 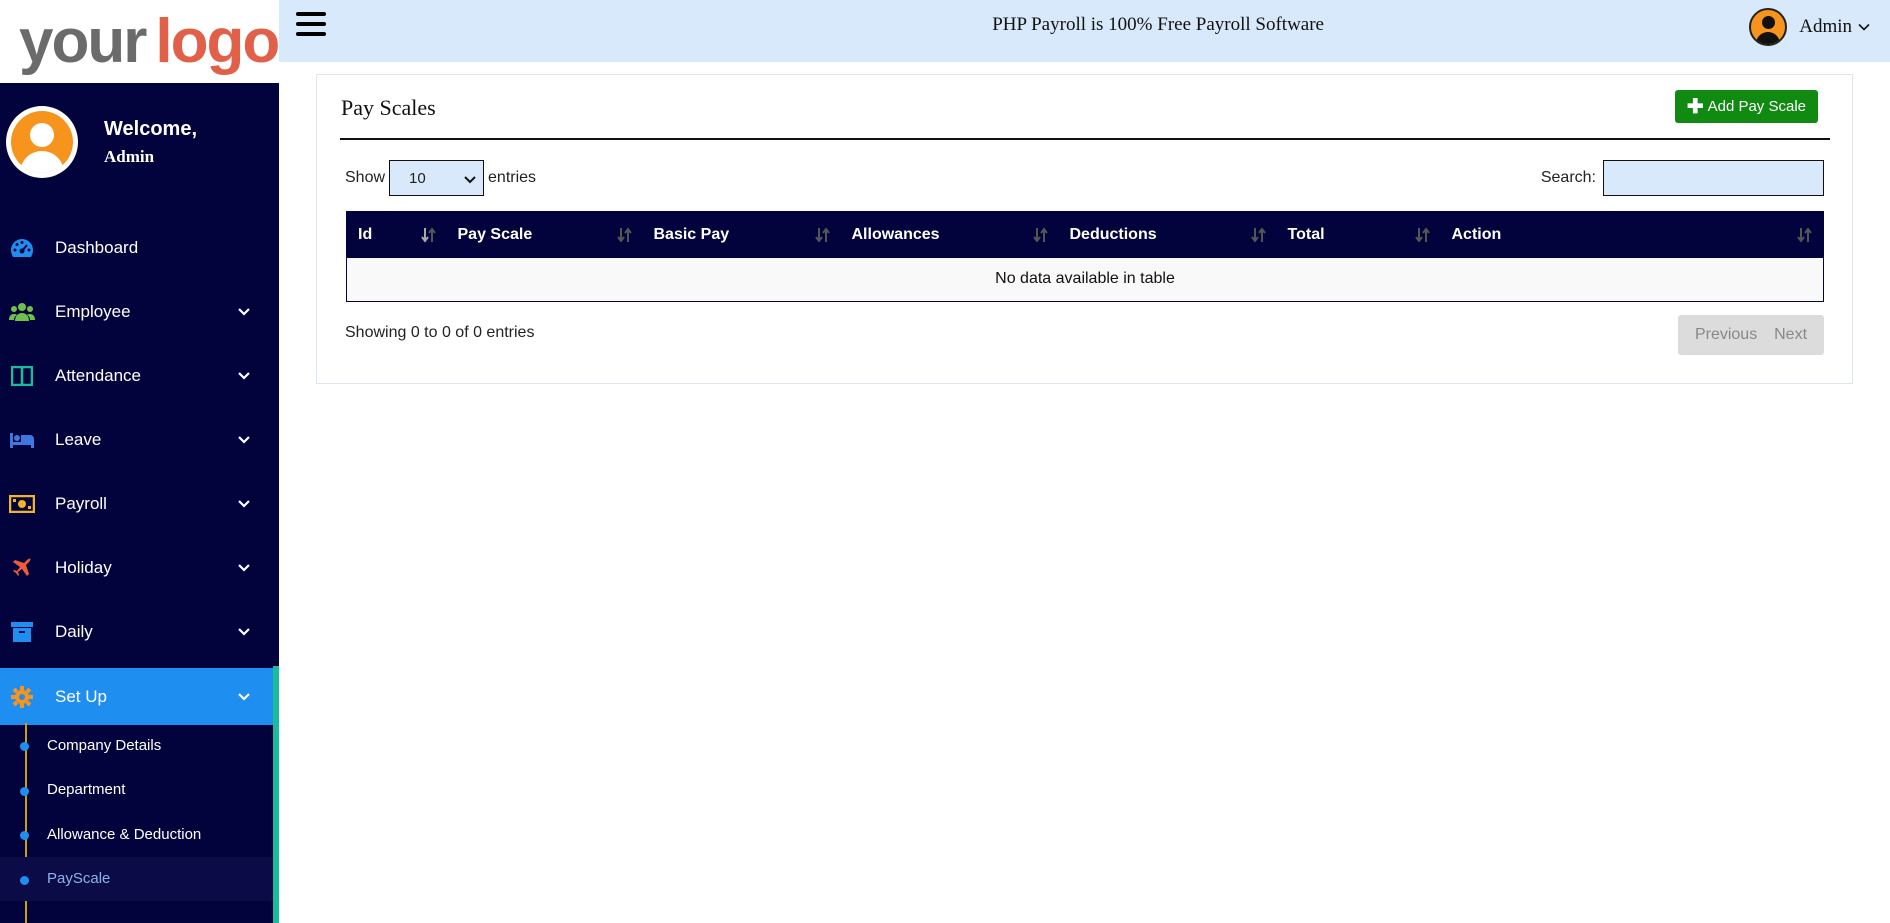 What do you see at coordinates (79, 879) in the screenshot?
I see `submenu-item-label: PayScale` at bounding box center [79, 879].